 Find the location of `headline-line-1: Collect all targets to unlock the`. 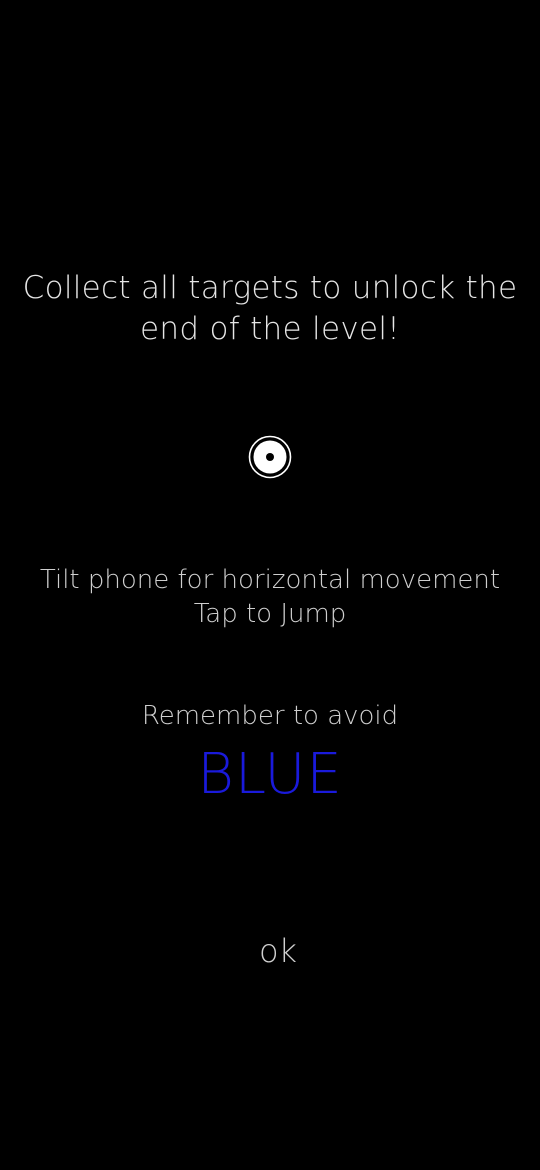

headline-line-1: Collect all targets to unlock the is located at coordinates (270, 288).